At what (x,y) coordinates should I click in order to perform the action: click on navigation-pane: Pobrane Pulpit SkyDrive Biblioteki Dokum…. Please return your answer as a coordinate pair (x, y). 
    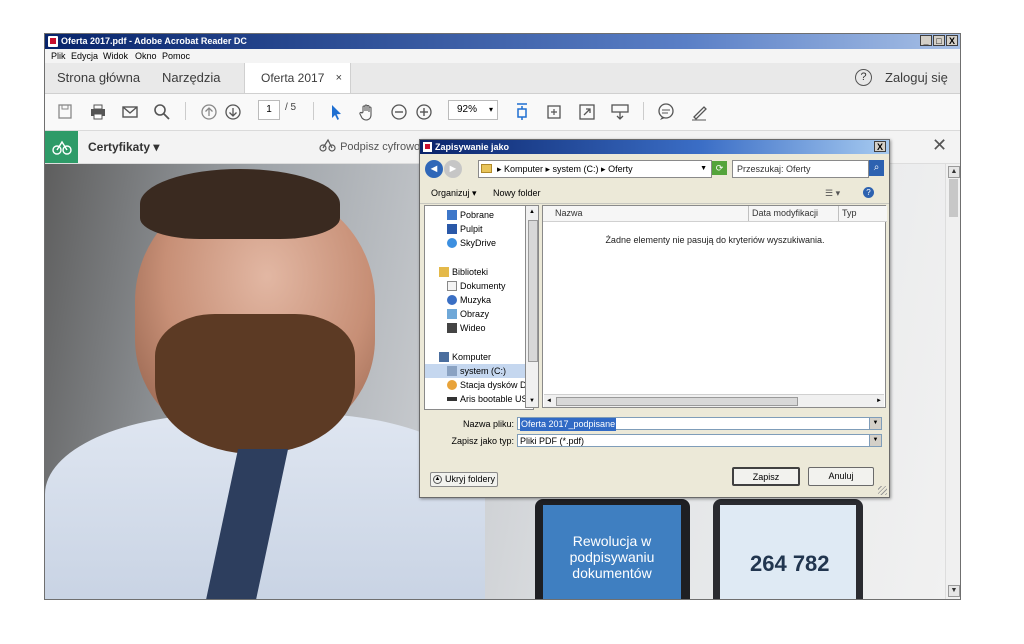
    Looking at the image, I should click on (479, 307).